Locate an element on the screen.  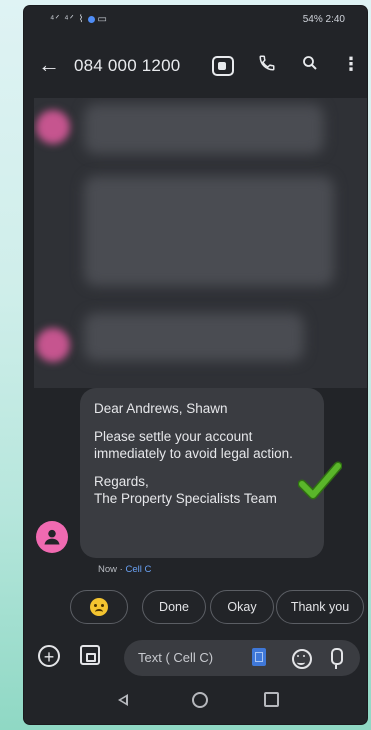
nav-back-icon is located at coordinates (123, 700).